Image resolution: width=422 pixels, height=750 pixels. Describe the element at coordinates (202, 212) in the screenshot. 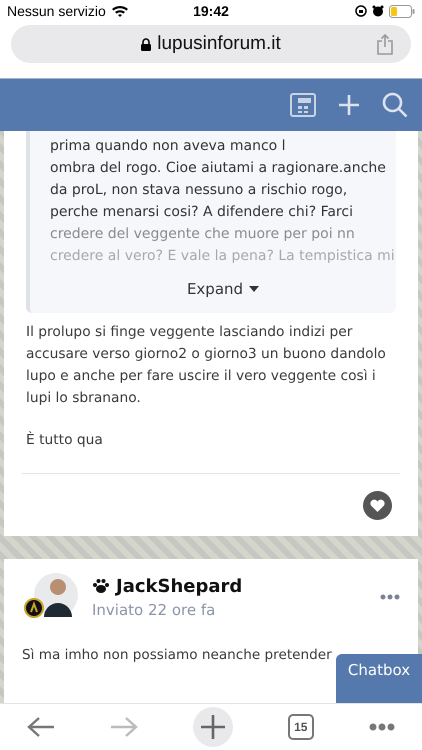

I see `quote-line: perche menarsi cosi? A difendere chi? Farci` at that location.